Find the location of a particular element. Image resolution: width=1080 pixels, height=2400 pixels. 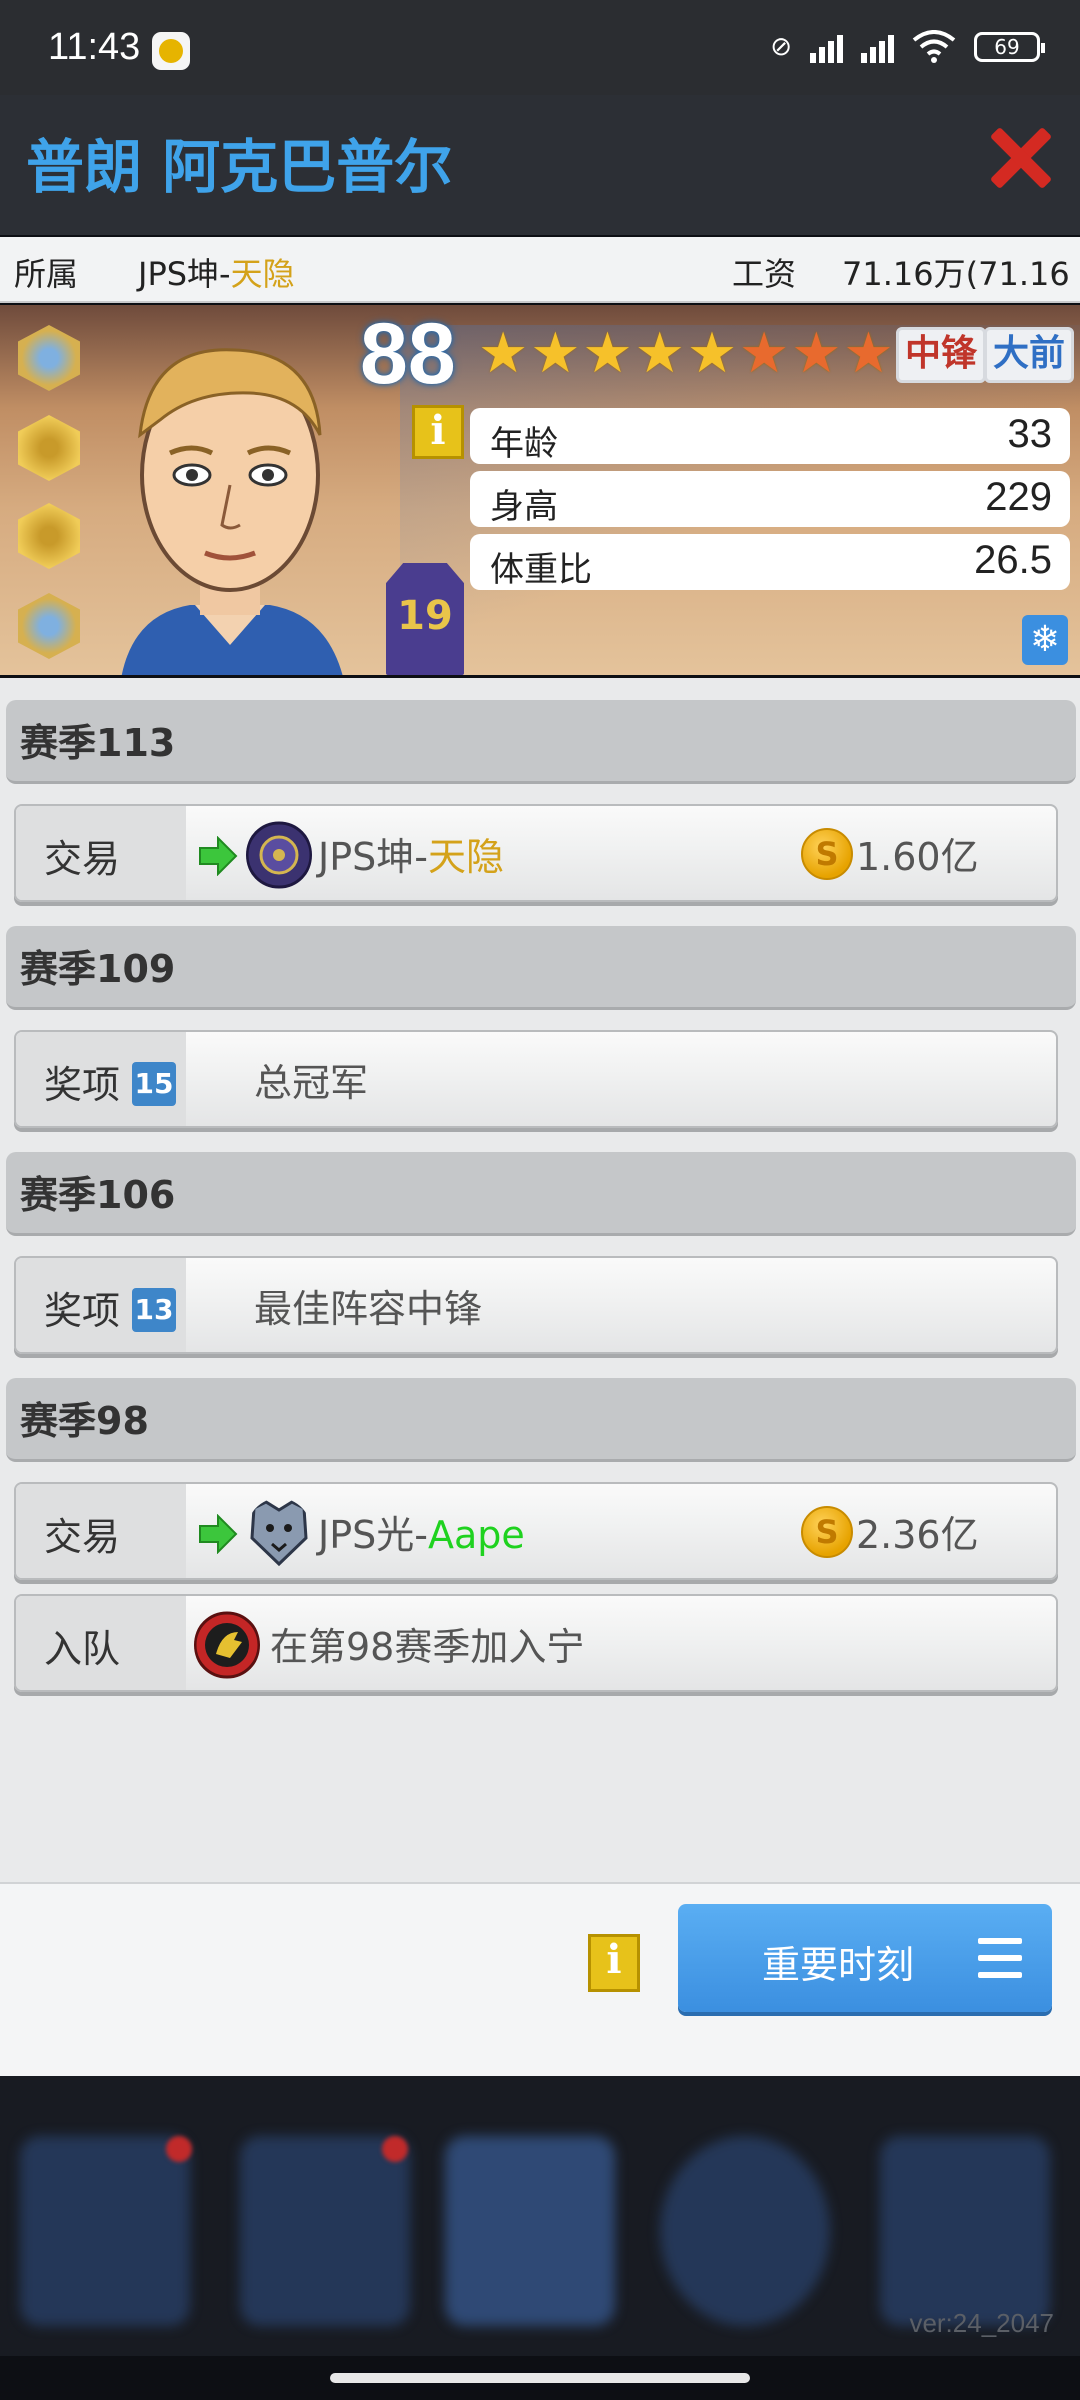

position-tag-power-forward: 大前 is located at coordinates (1029, 355).